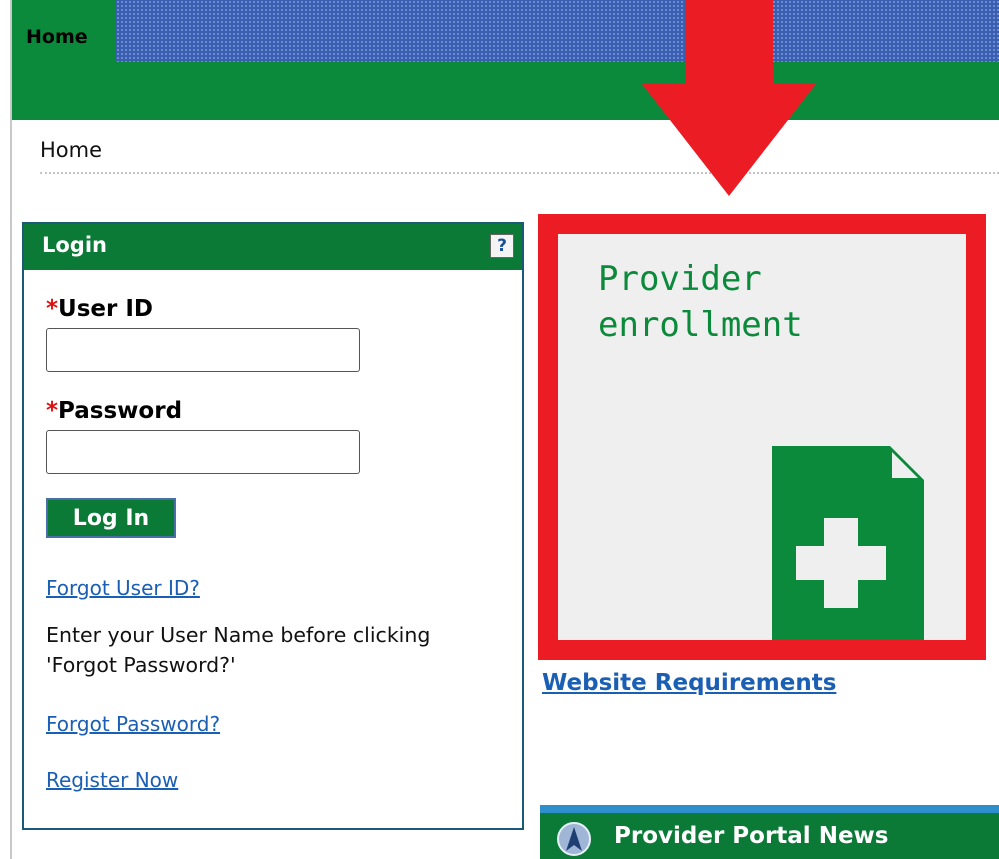  I want to click on provider-portal-news-header: Provider Portal News, so click(769, 832).